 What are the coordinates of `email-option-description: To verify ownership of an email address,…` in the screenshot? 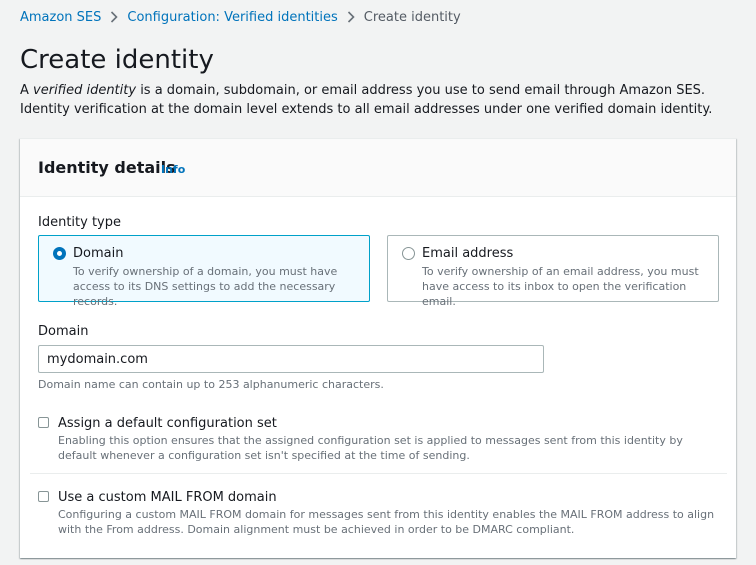 It's located at (560, 286).